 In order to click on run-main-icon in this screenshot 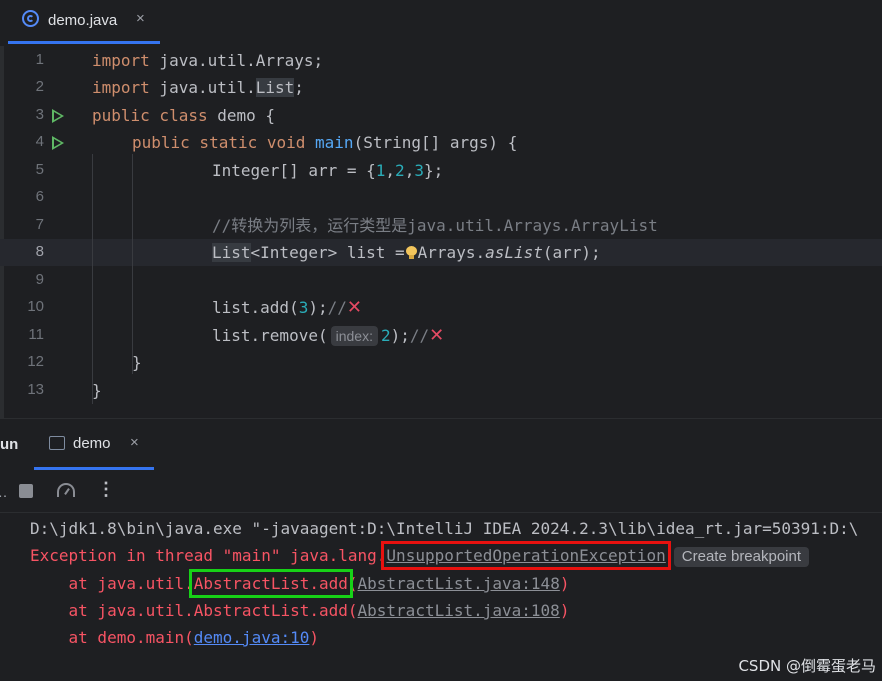, I will do `click(58, 143)`.